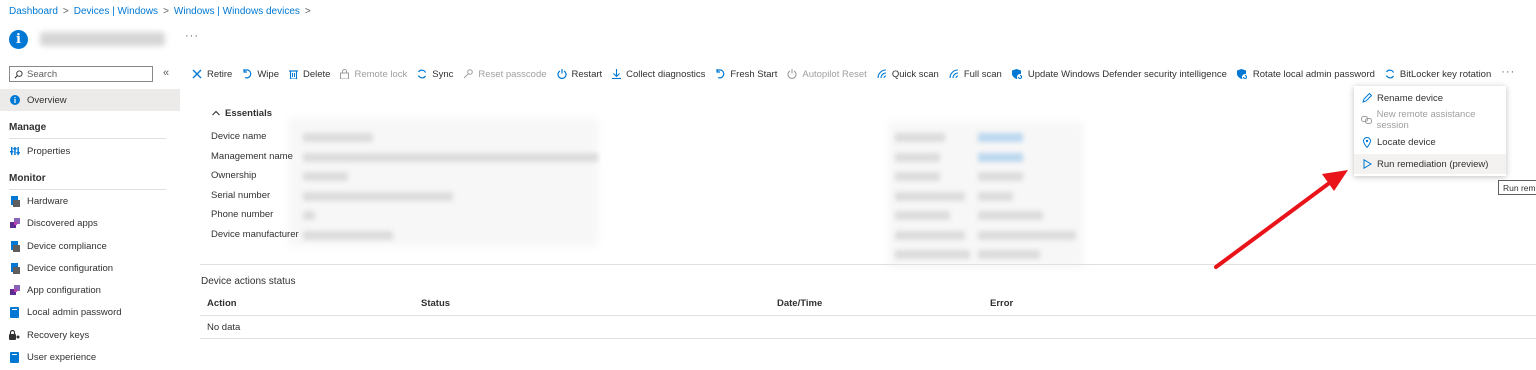  I want to click on column-header-status: Status, so click(435, 303).